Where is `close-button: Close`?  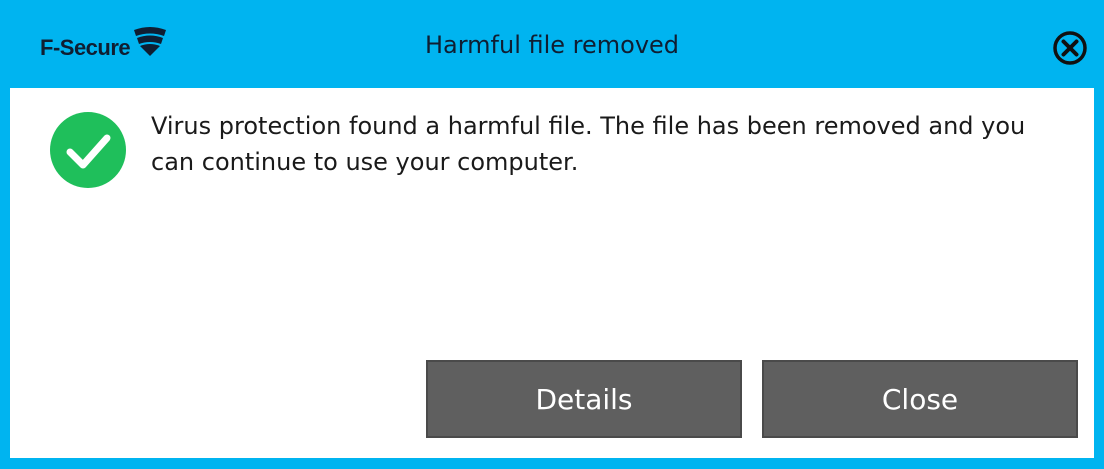 close-button: Close is located at coordinates (920, 399).